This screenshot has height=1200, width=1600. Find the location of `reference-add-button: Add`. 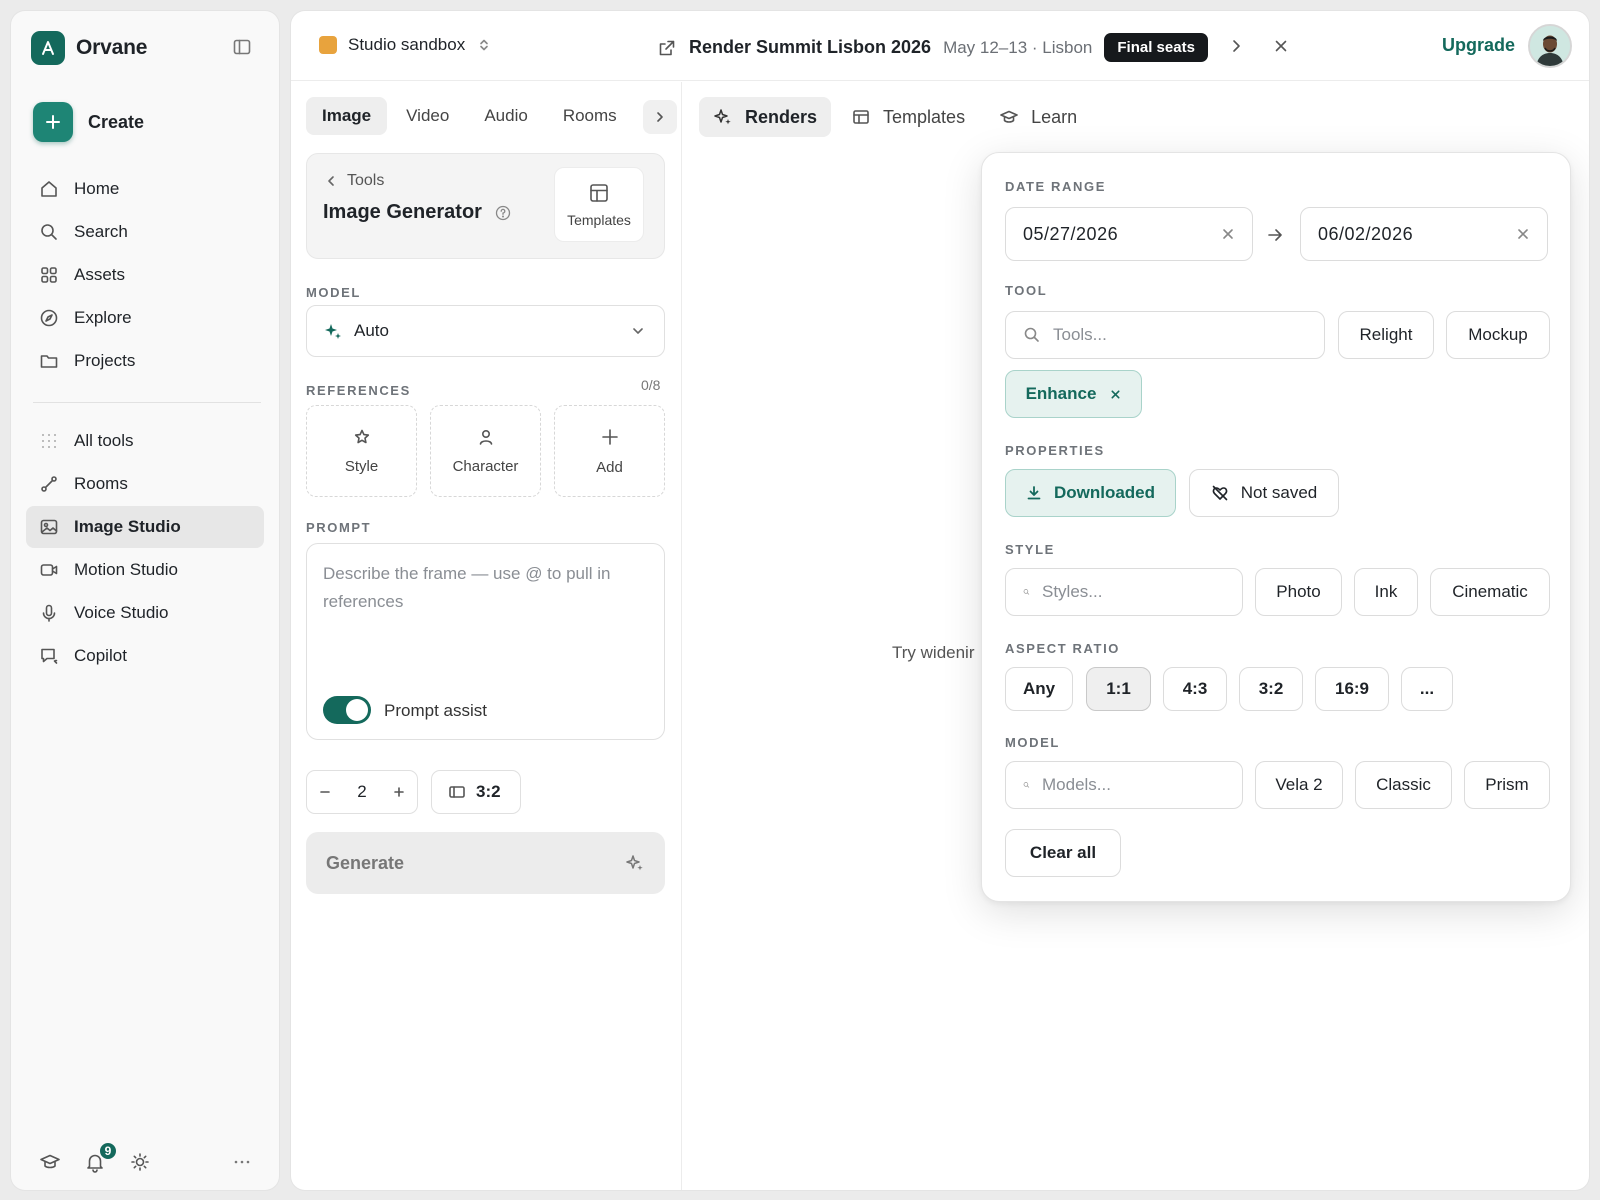

reference-add-button: Add is located at coordinates (609, 451).